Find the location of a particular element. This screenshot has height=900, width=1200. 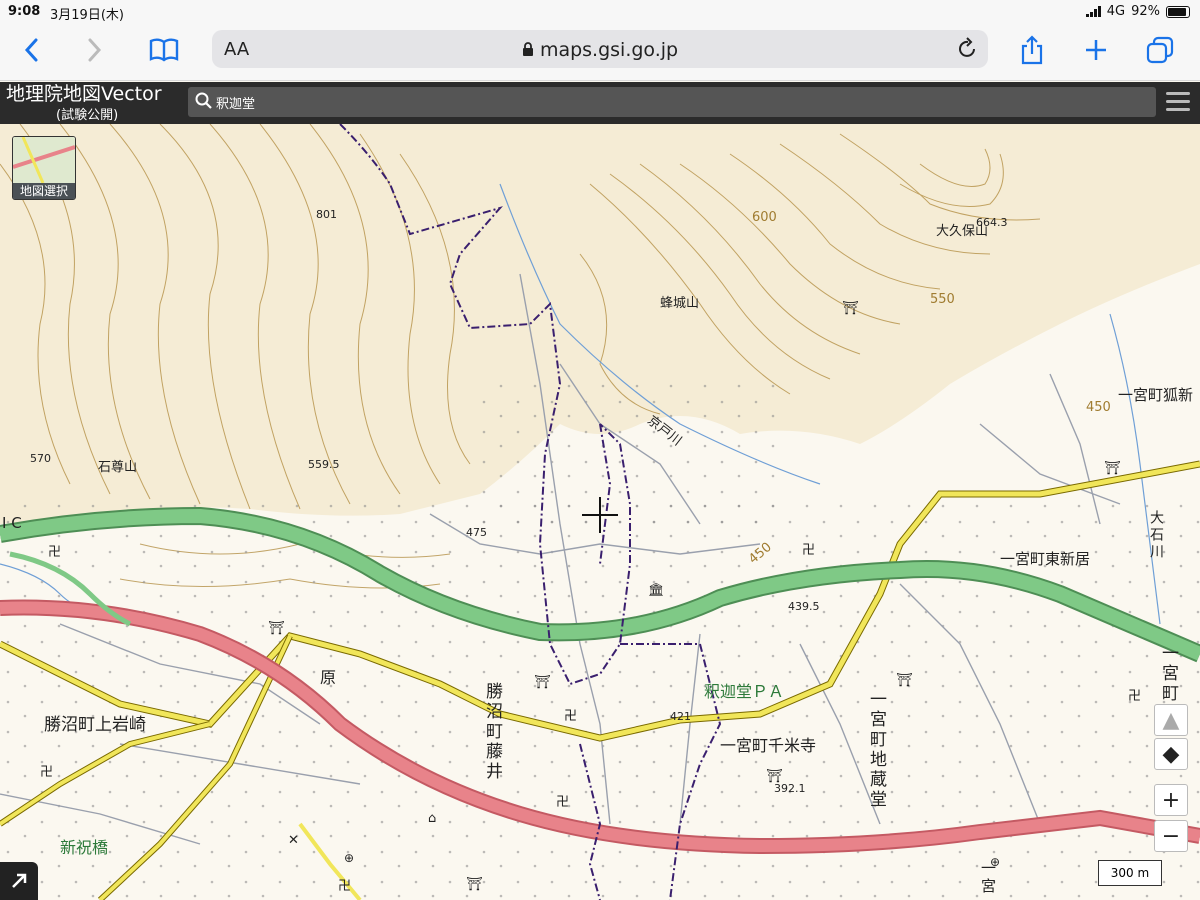

plus-icon is located at coordinates (1096, 50).